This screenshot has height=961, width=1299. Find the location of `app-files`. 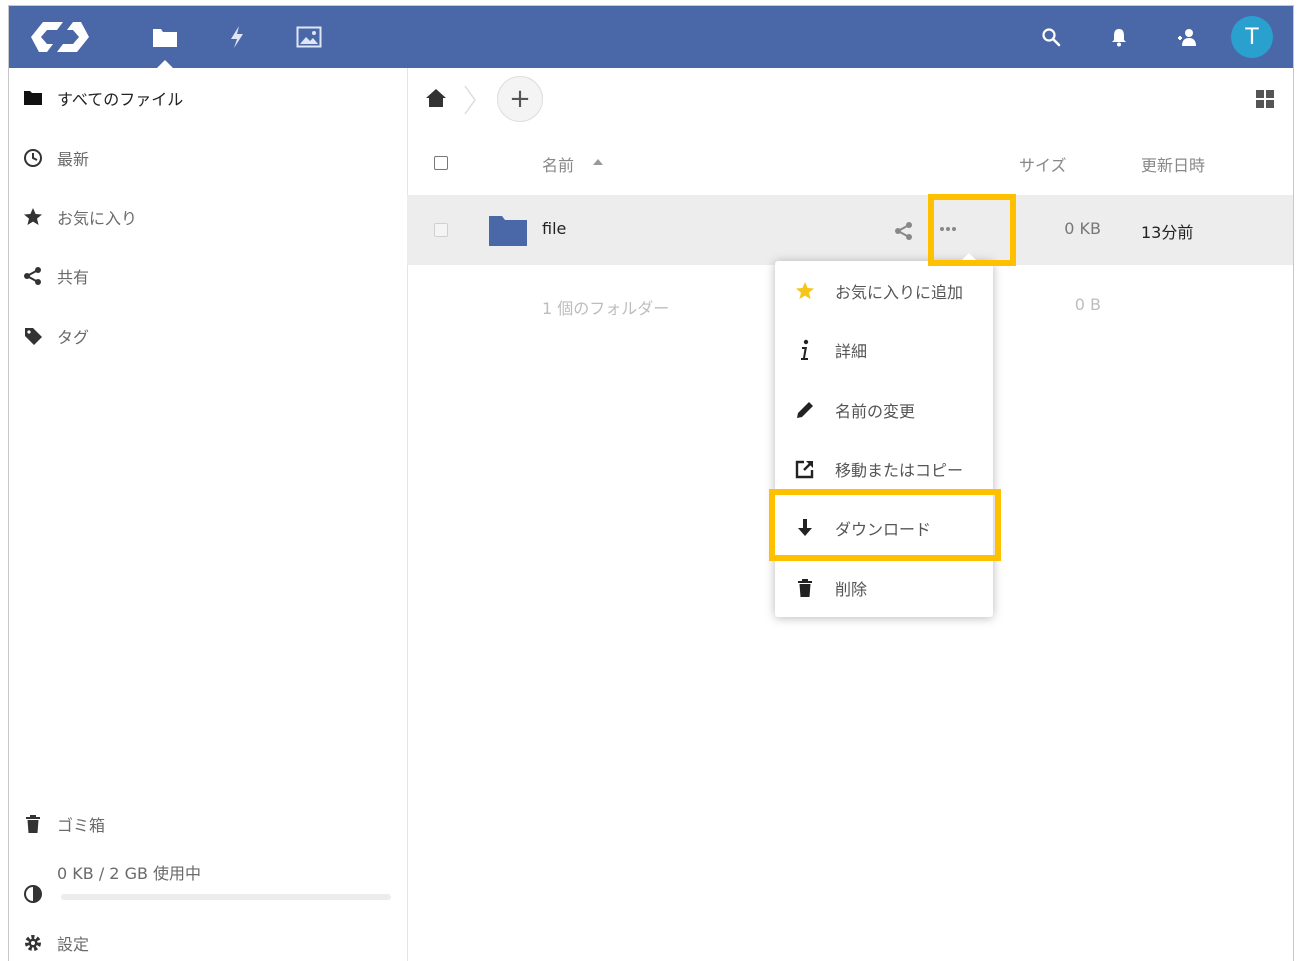

app-files is located at coordinates (165, 37).